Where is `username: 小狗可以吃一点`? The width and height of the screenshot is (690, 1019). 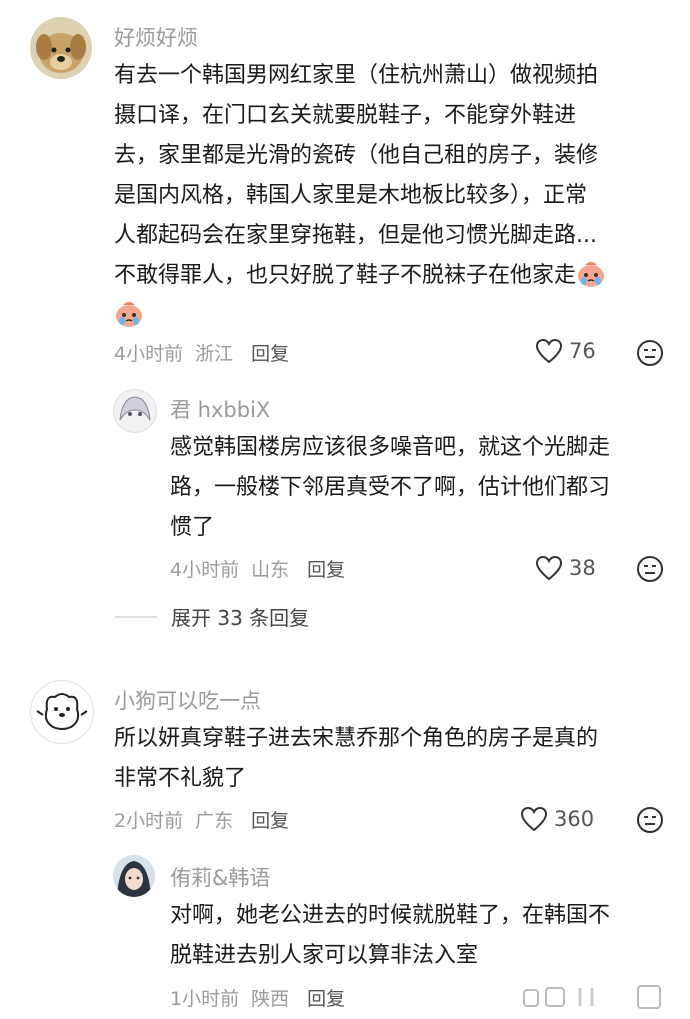 username: 小狗可以吃一点 is located at coordinates (187, 700).